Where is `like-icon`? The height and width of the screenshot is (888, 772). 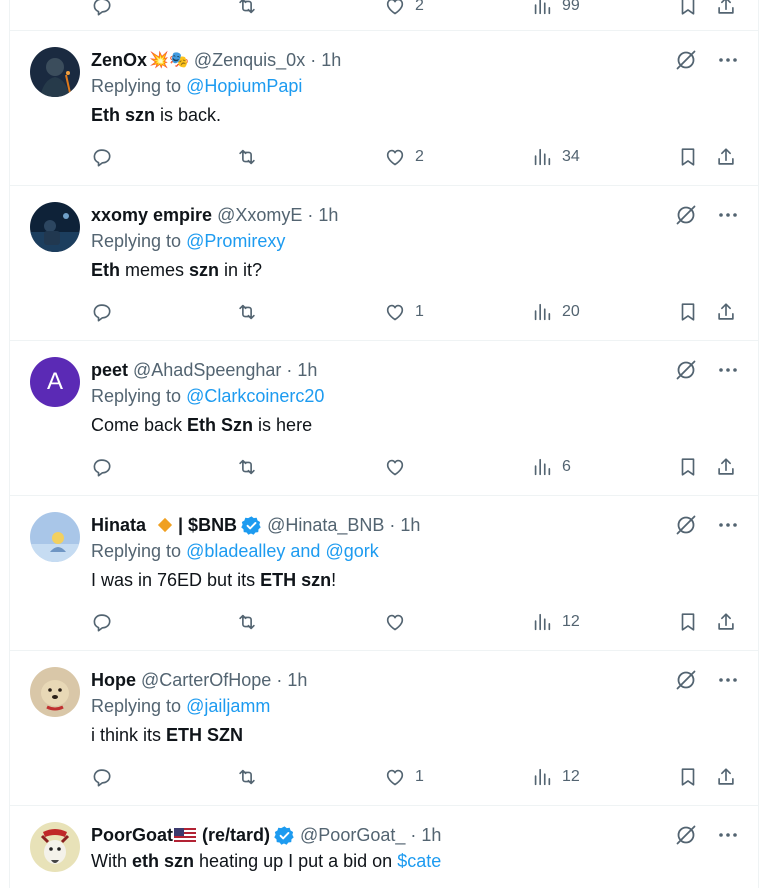
like-icon is located at coordinates (395, 777).